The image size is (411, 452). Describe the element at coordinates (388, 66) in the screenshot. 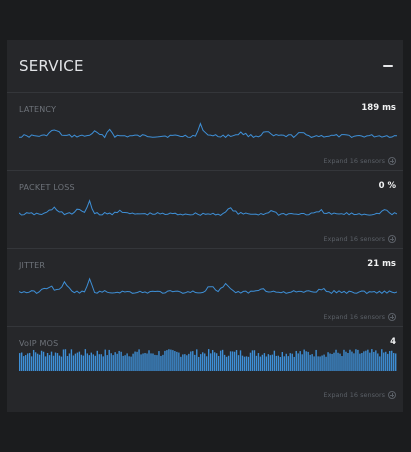

I see `minus-icon` at that location.